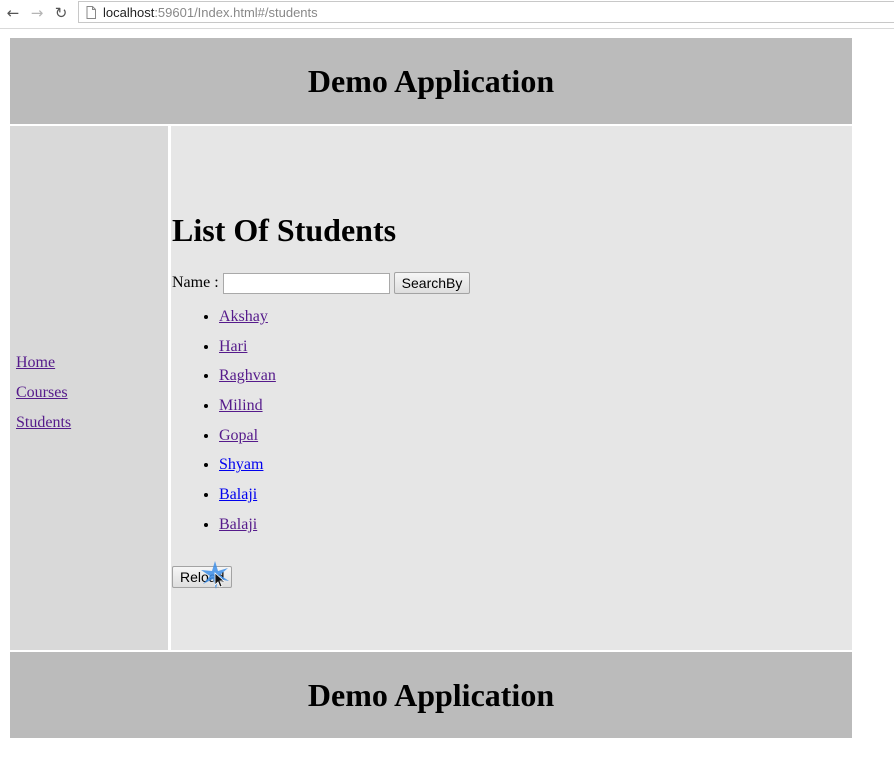 The width and height of the screenshot is (894, 768). Describe the element at coordinates (241, 464) in the screenshot. I see `student-link: Shyam` at that location.